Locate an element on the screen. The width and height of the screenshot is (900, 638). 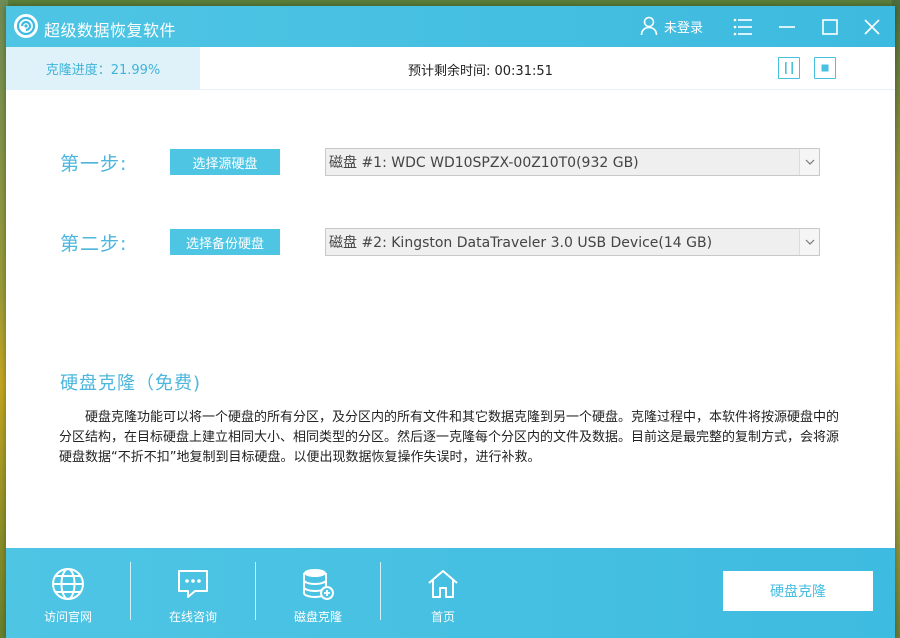
progress-row: 克隆进度：21.99% 预计剩余时间: 00:31:51 is located at coordinates (450, 68).